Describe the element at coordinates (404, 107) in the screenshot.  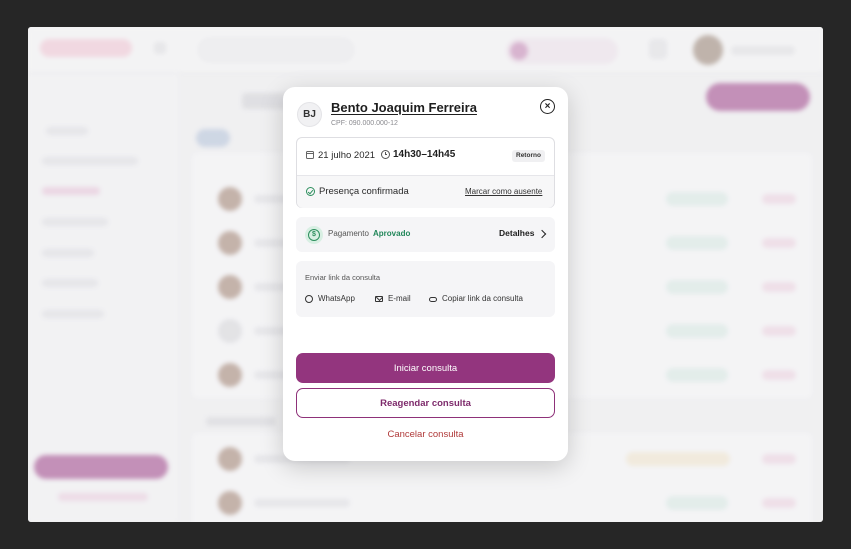
I see `patient-name-link: Bento Joaquim Ferreira` at that location.